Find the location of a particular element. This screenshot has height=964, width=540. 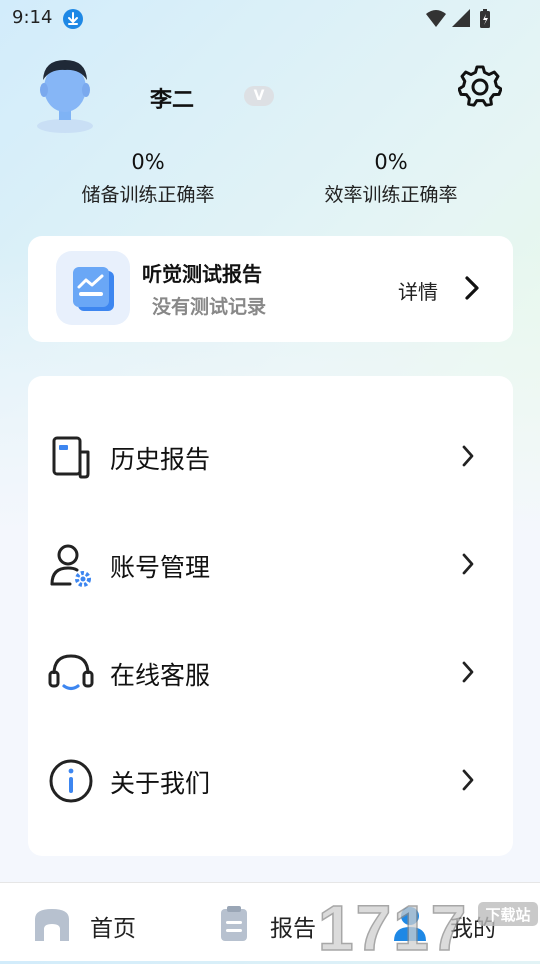

user-settings-icon is located at coordinates (71, 565).